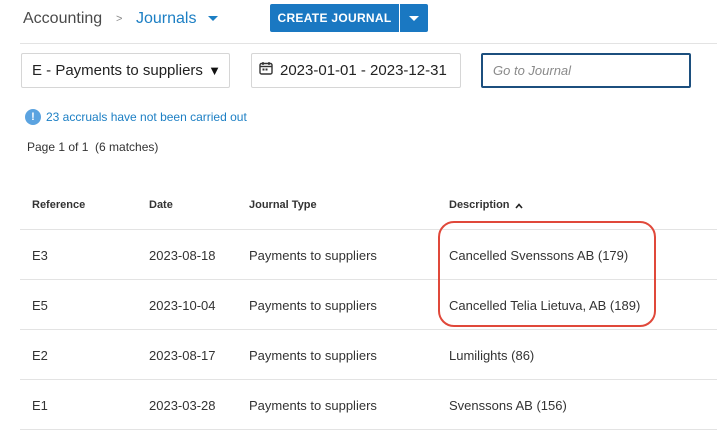 The height and width of the screenshot is (434, 717). What do you see at coordinates (283, 205) in the screenshot?
I see `column-header-journal-type: Journal Type` at bounding box center [283, 205].